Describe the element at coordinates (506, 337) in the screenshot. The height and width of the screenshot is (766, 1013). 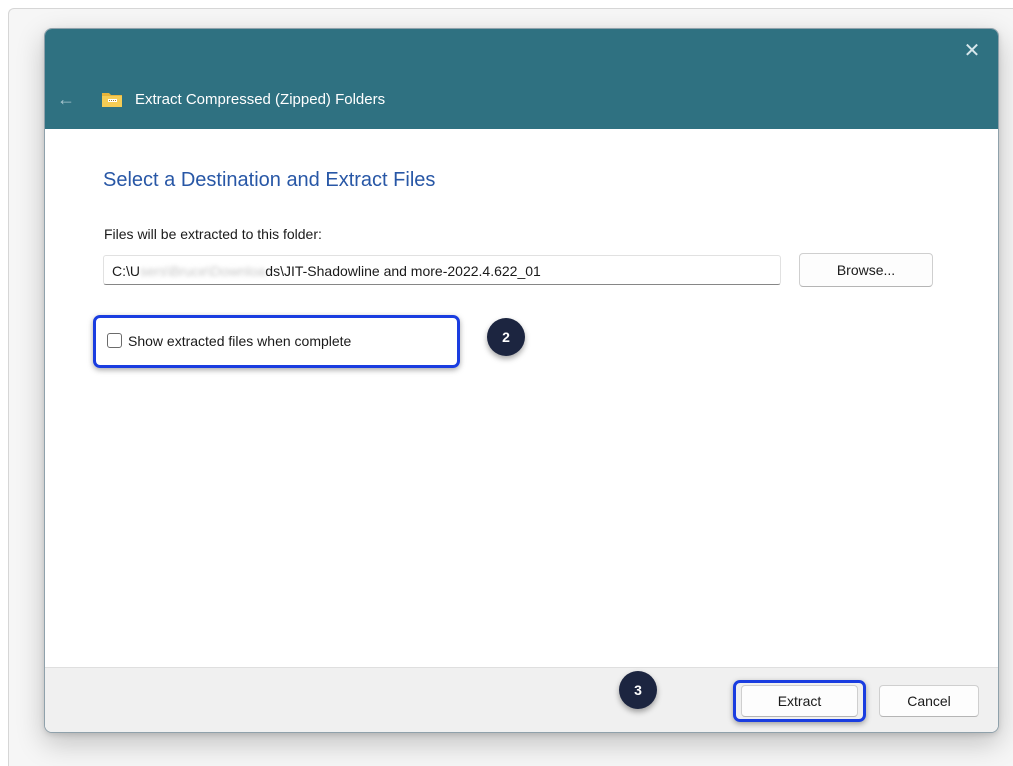
I see `step-2-badge: 2` at that location.